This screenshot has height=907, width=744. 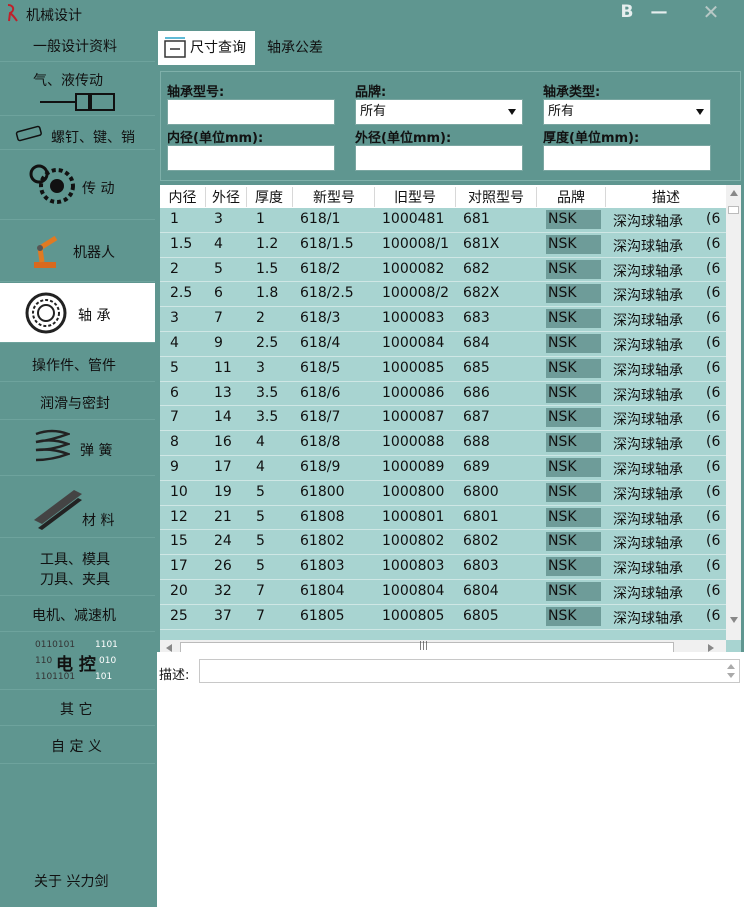 I want to click on sidebar-item-general: 一般设计资料, so click(x=77, y=45).